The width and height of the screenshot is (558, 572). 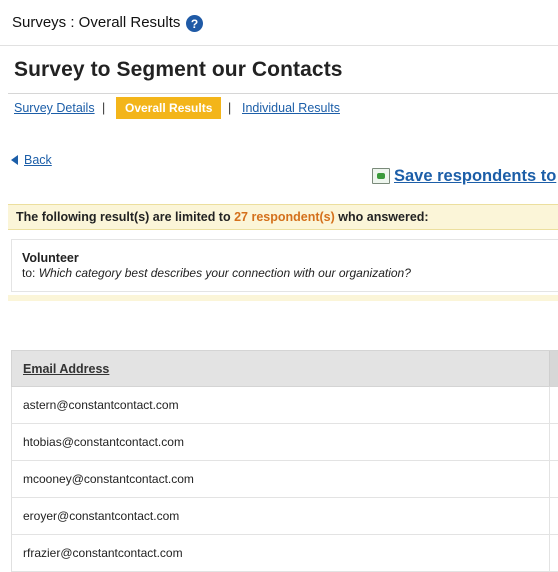 I want to click on notice-bottom-band, so click(x=283, y=298).